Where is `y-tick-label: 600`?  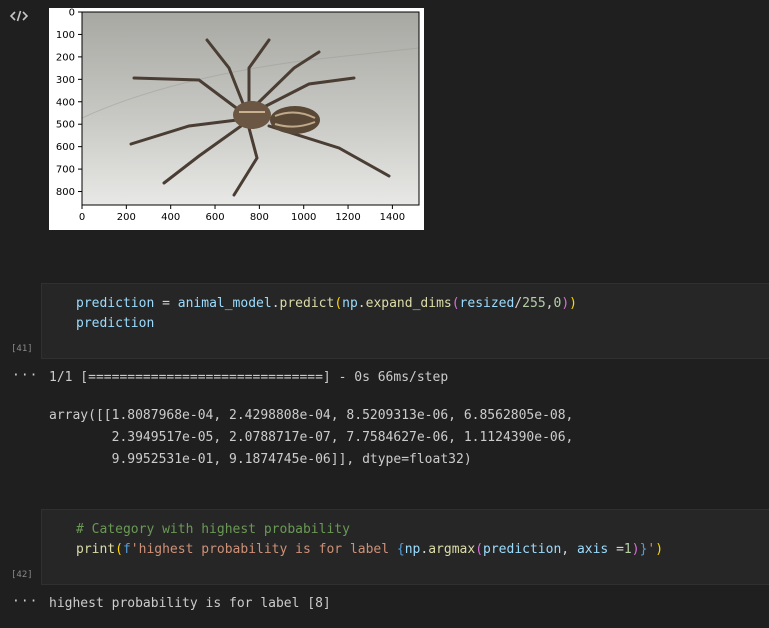 y-tick-label: 600 is located at coordinates (65, 147).